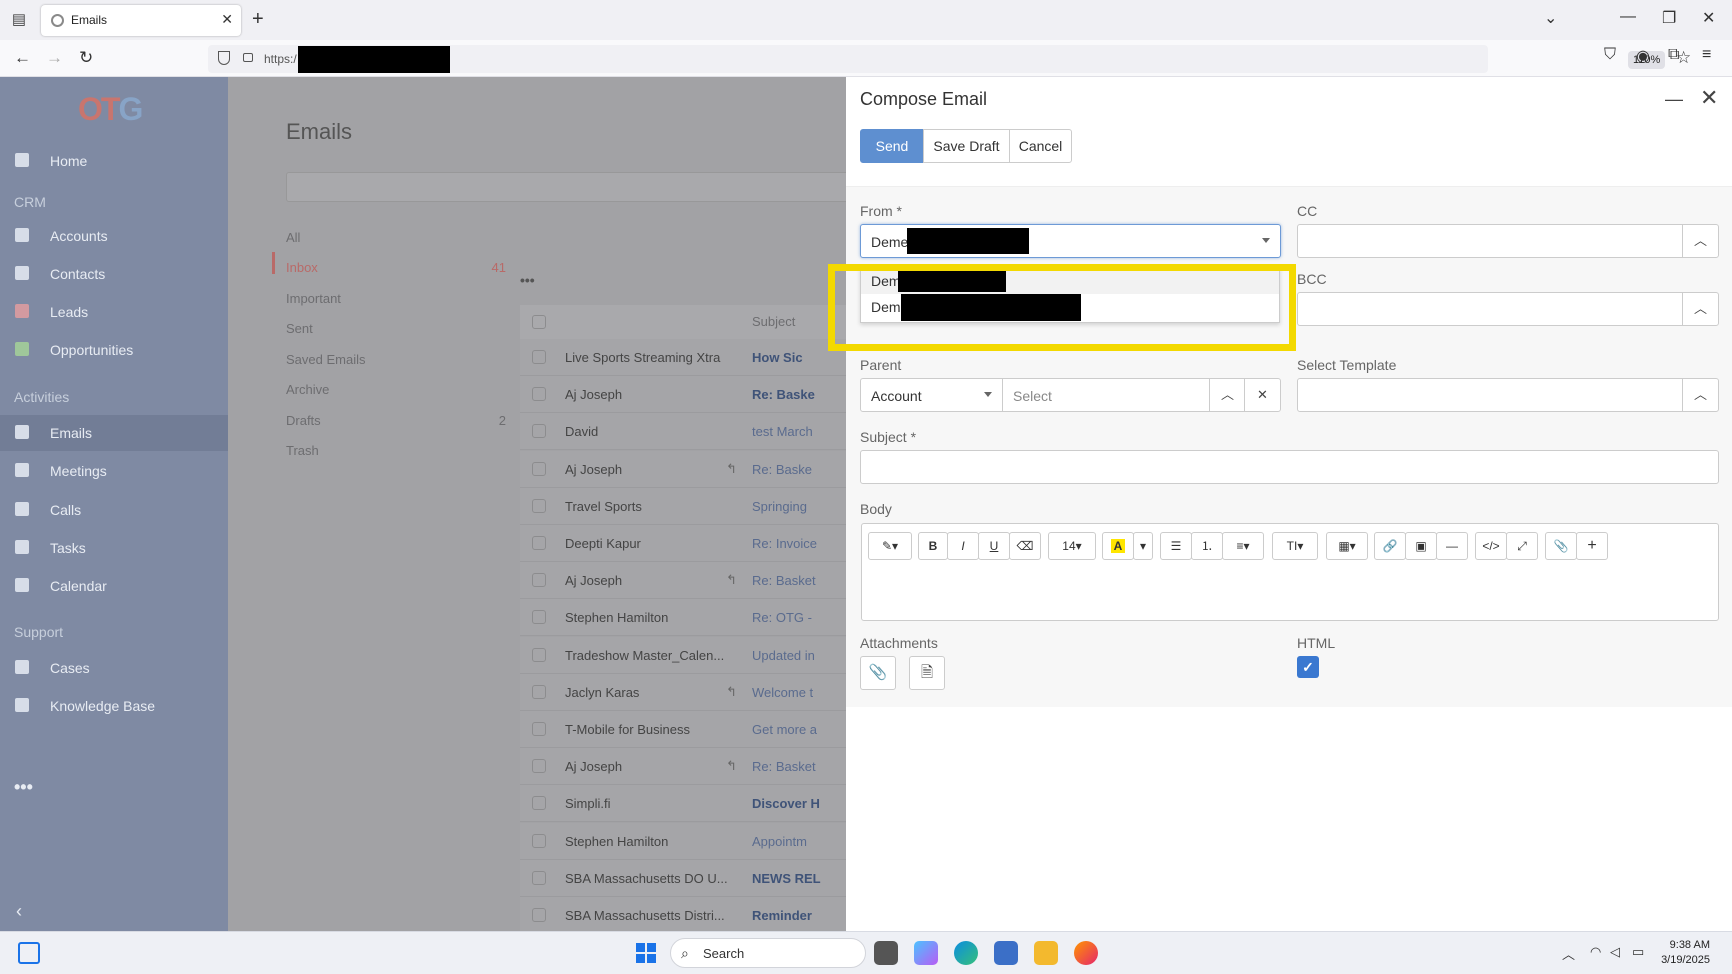  I want to click on sidebar-item-cases: Cases, so click(114, 668).